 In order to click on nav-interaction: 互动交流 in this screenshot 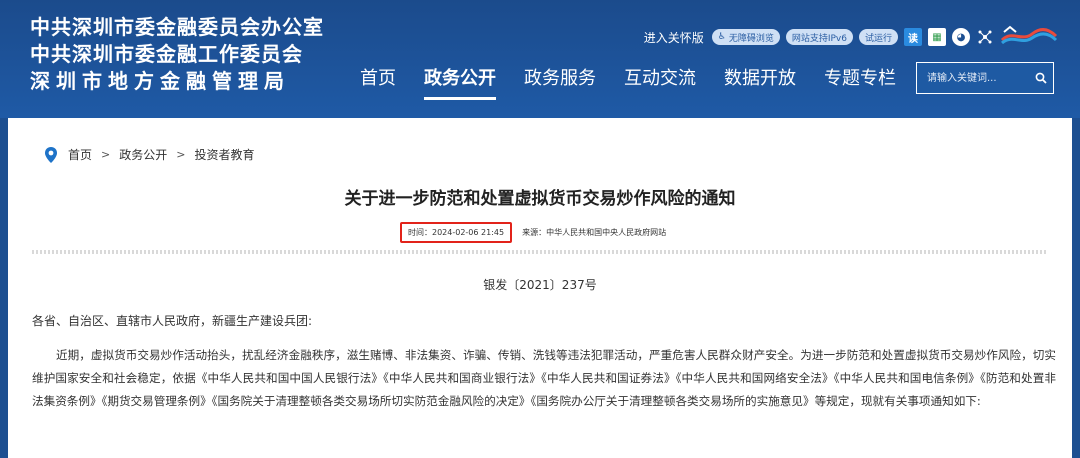, I will do `click(660, 79)`.